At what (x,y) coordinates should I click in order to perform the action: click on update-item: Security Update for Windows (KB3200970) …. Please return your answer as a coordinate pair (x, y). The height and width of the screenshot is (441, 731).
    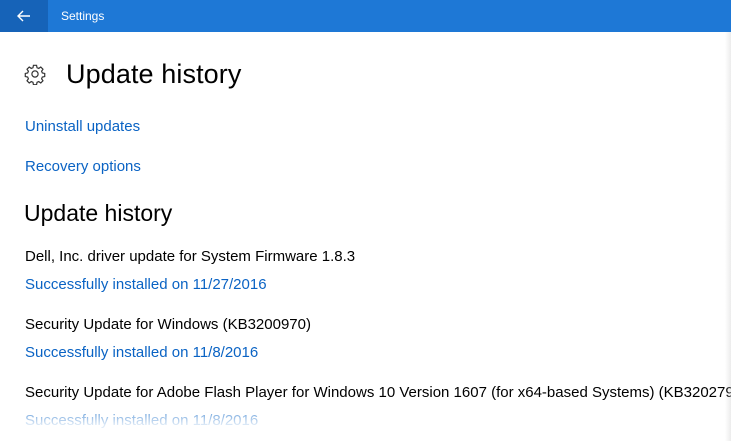
    Looking at the image, I should click on (378, 339).